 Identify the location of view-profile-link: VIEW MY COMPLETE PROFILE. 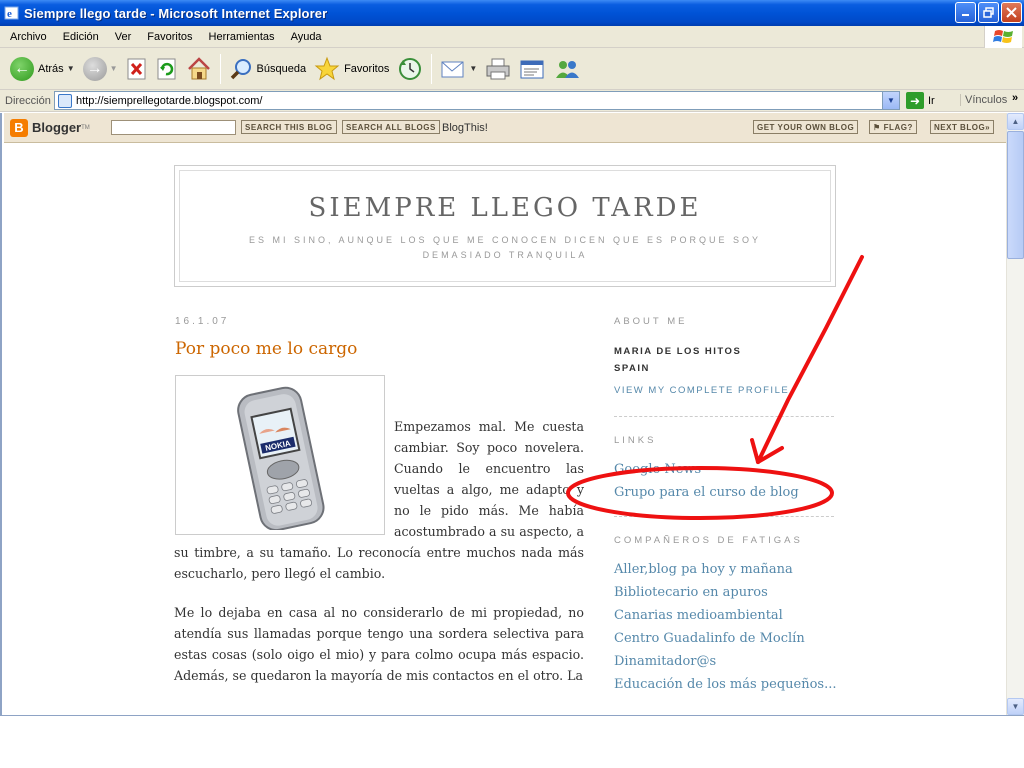
(725, 390).